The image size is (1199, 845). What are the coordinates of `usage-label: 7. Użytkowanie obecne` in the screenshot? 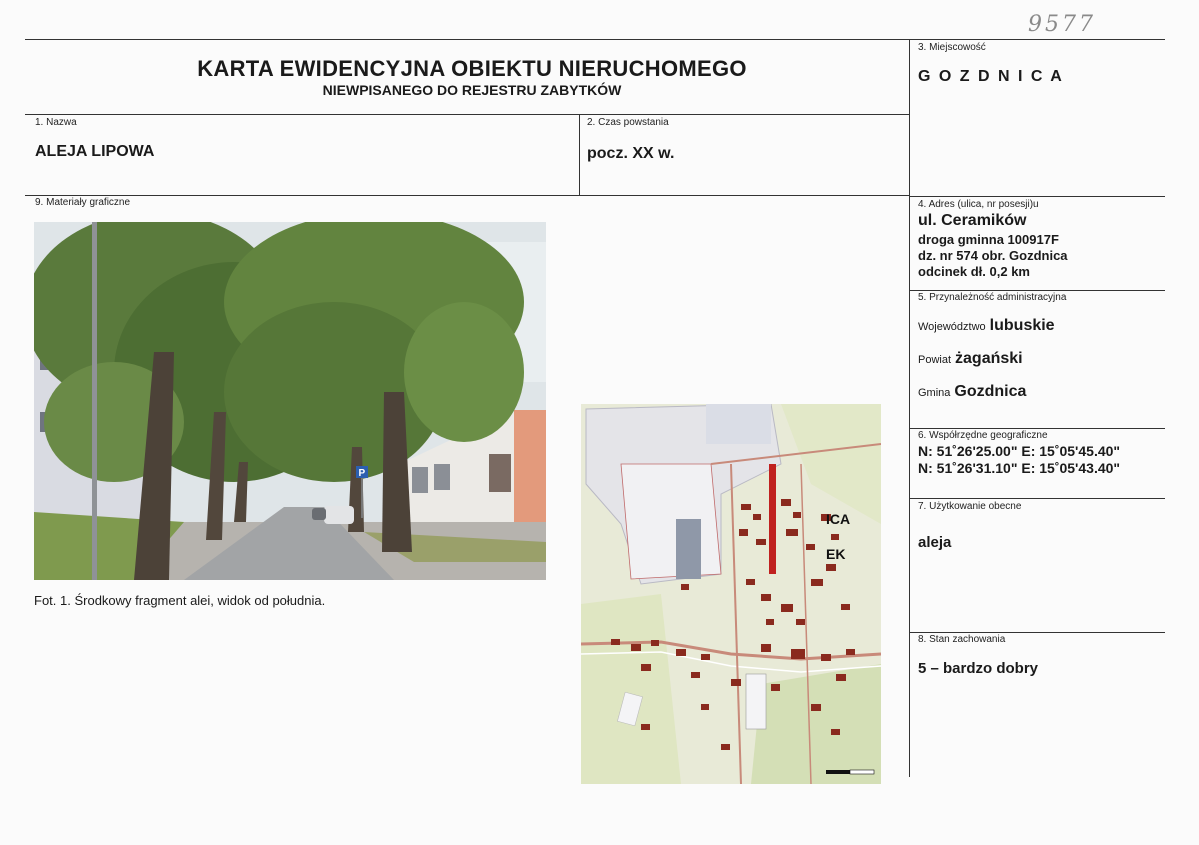 It's located at (970, 506).